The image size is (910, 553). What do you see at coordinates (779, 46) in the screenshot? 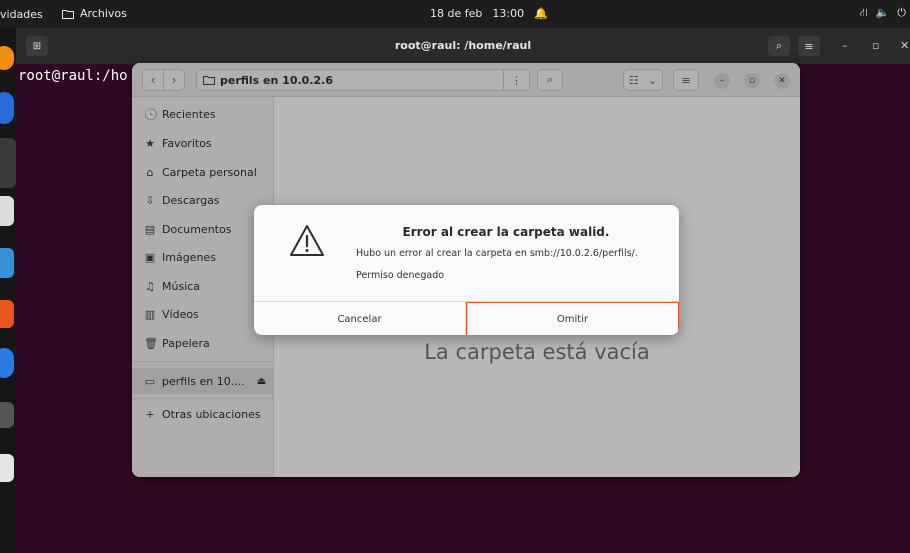
I see `terminal-search-icon: ⌕` at bounding box center [779, 46].